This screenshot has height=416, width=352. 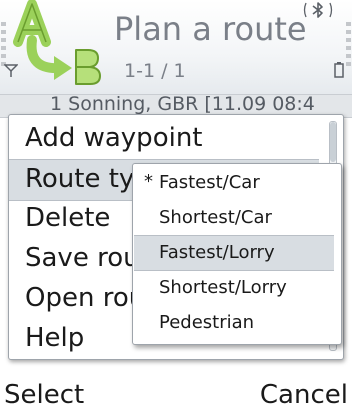 I want to click on route-counter: 1-1 / 1, so click(x=155, y=71).